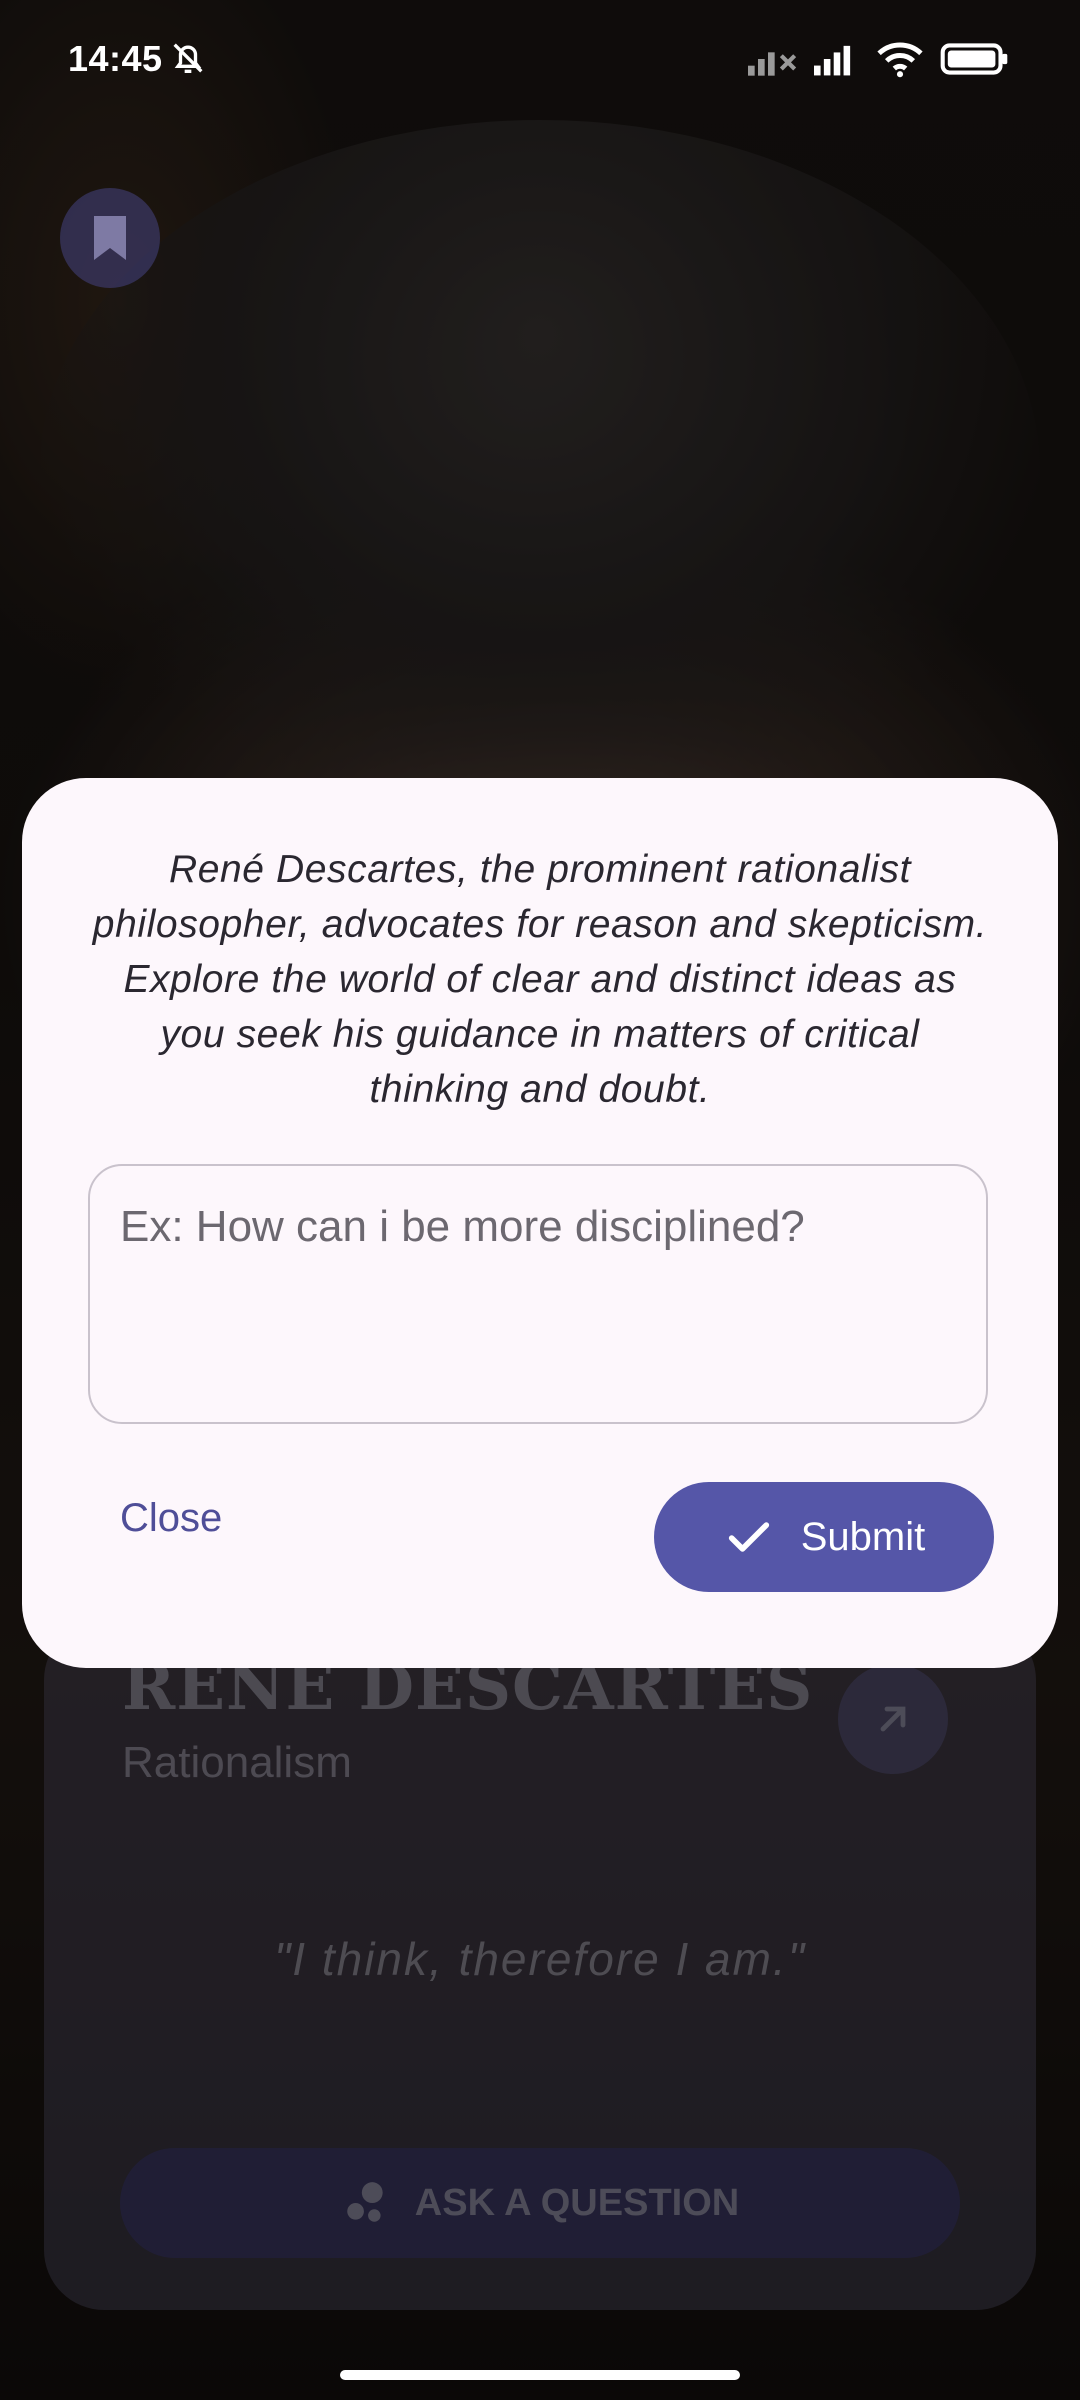  What do you see at coordinates (772, 64) in the screenshot?
I see `signal-no-sim-icon` at bounding box center [772, 64].